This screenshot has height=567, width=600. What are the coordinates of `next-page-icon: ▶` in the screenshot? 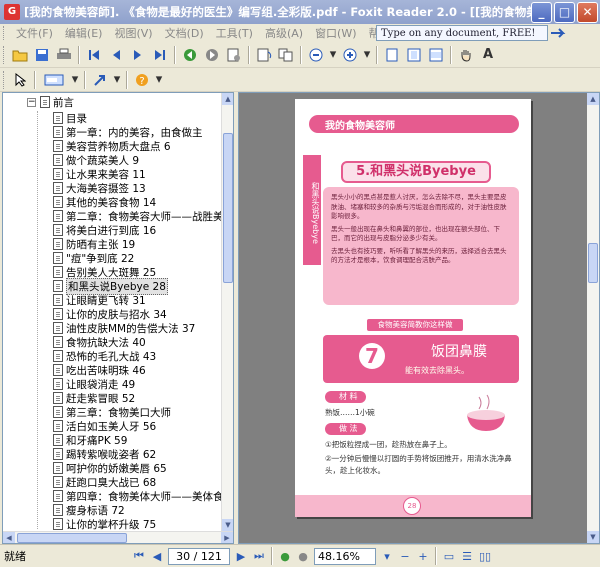 It's located at (241, 556).